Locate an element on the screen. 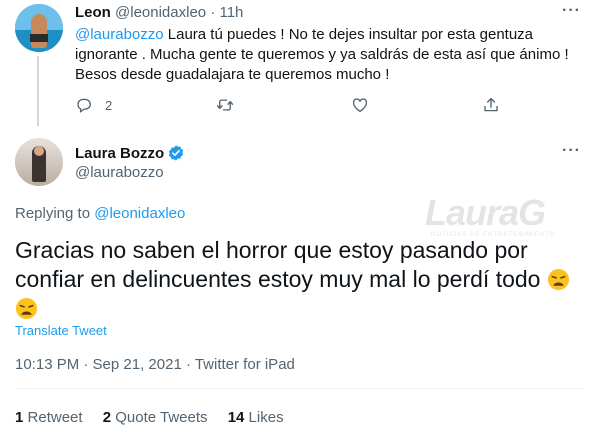 The width and height of the screenshot is (599, 435). retweet-icon is located at coordinates (225, 105).